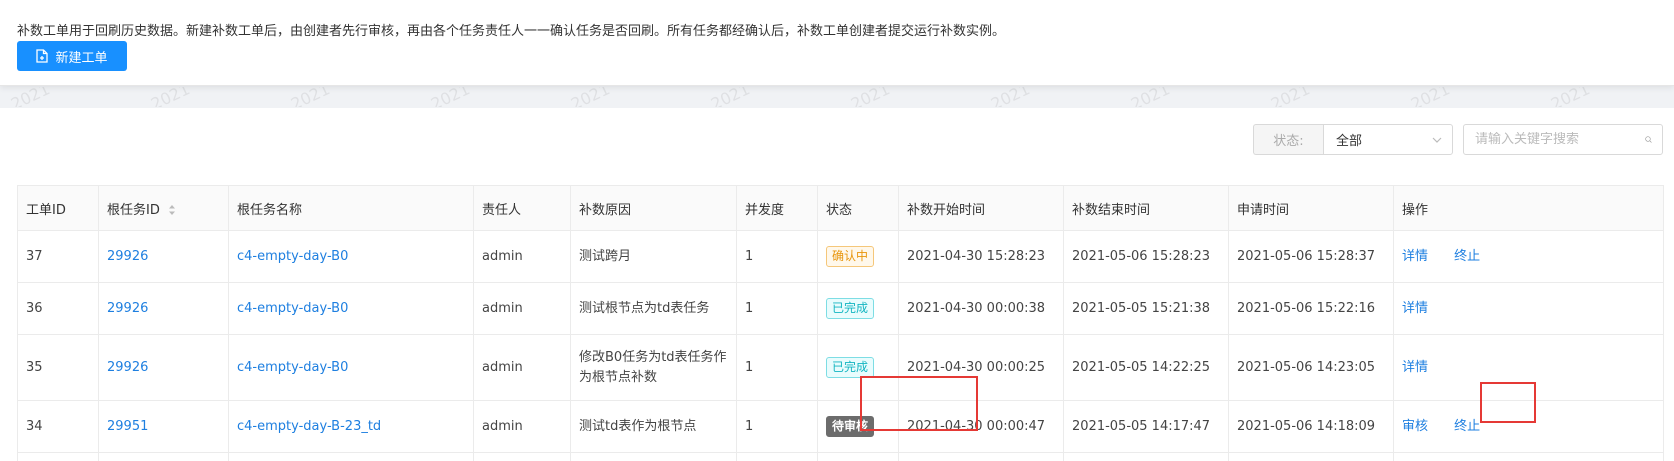 Image resolution: width=1674 pixels, height=461 pixels. I want to click on column-header: 状态, so click(858, 208).